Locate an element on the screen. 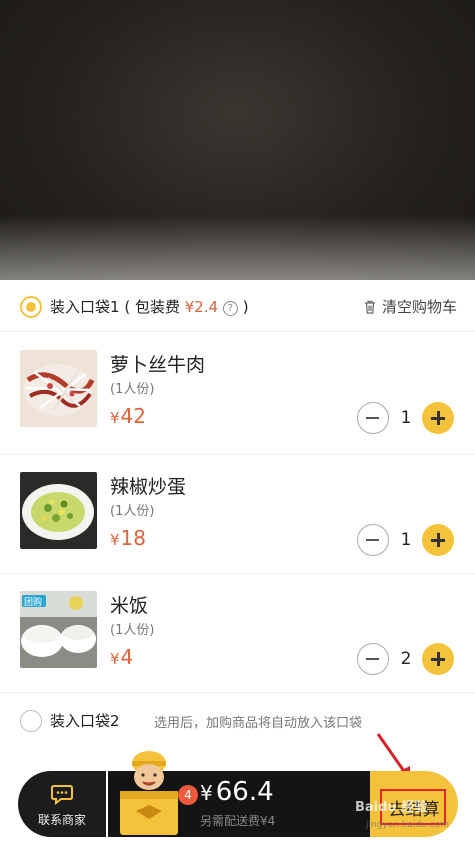 This screenshot has width=475, height=845. clear-cart-button: 清空购物车 is located at coordinates (410, 306).